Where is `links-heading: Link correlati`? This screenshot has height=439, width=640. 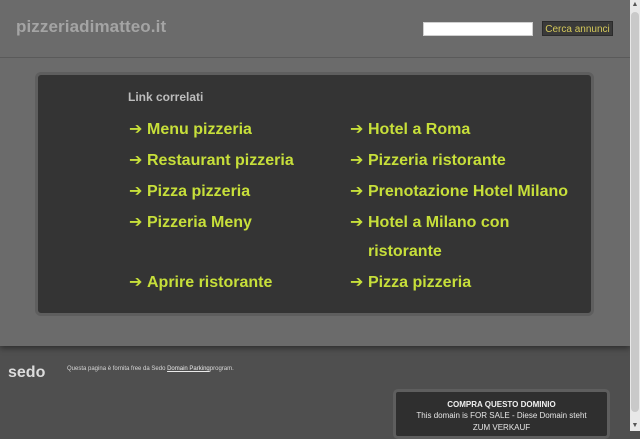
links-heading: Link correlati is located at coordinates (166, 97).